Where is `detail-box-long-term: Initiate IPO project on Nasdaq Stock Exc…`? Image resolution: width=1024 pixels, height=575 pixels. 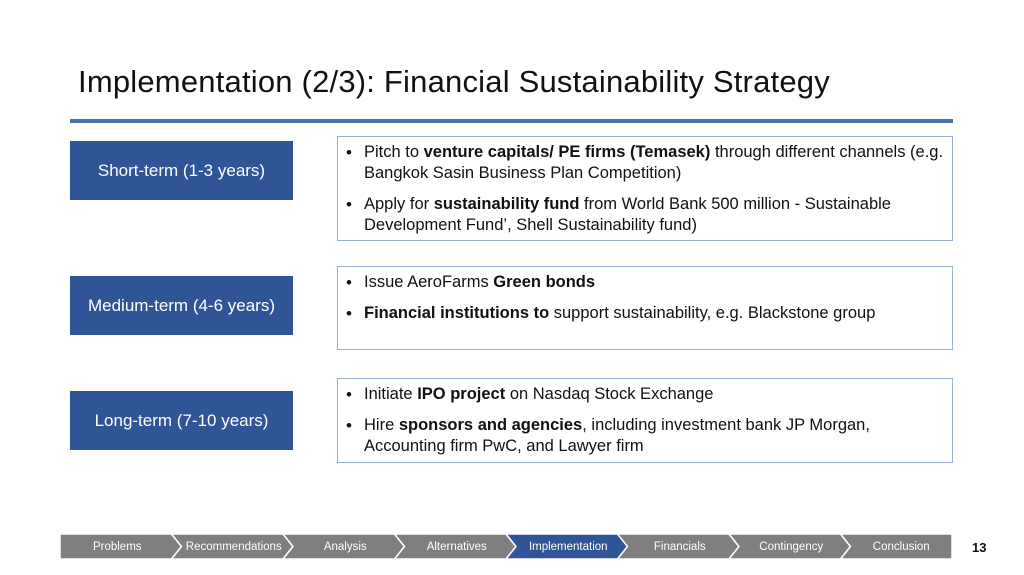
detail-box-long-term: Initiate IPO project on Nasdaq Stock Exc… is located at coordinates (645, 420).